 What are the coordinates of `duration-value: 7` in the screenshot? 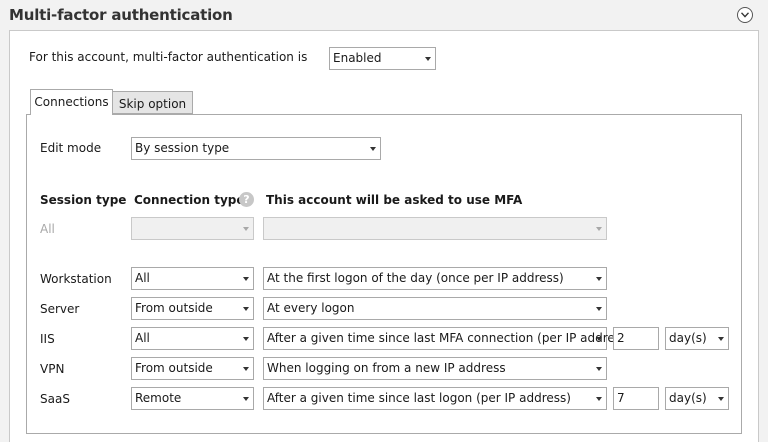 It's located at (621, 398).